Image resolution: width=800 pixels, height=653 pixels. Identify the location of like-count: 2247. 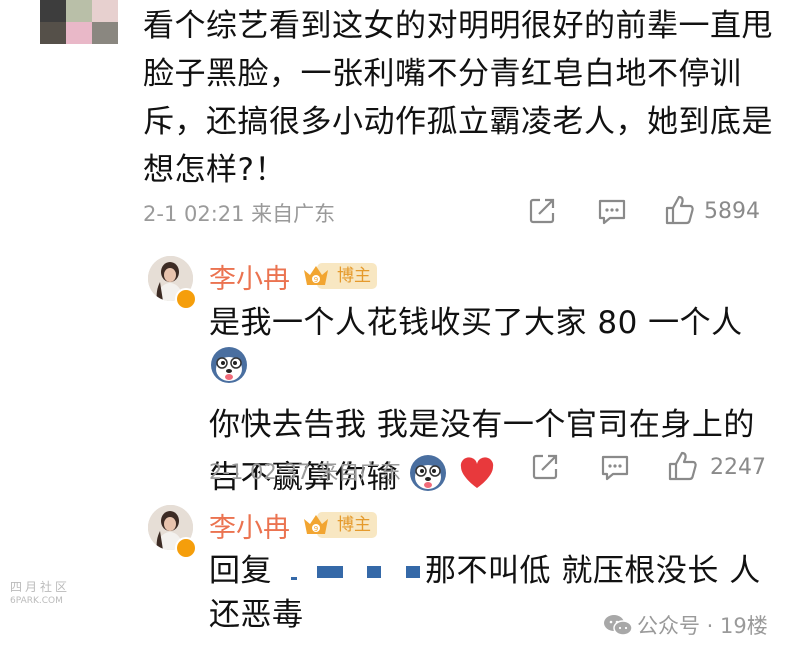
(738, 467).